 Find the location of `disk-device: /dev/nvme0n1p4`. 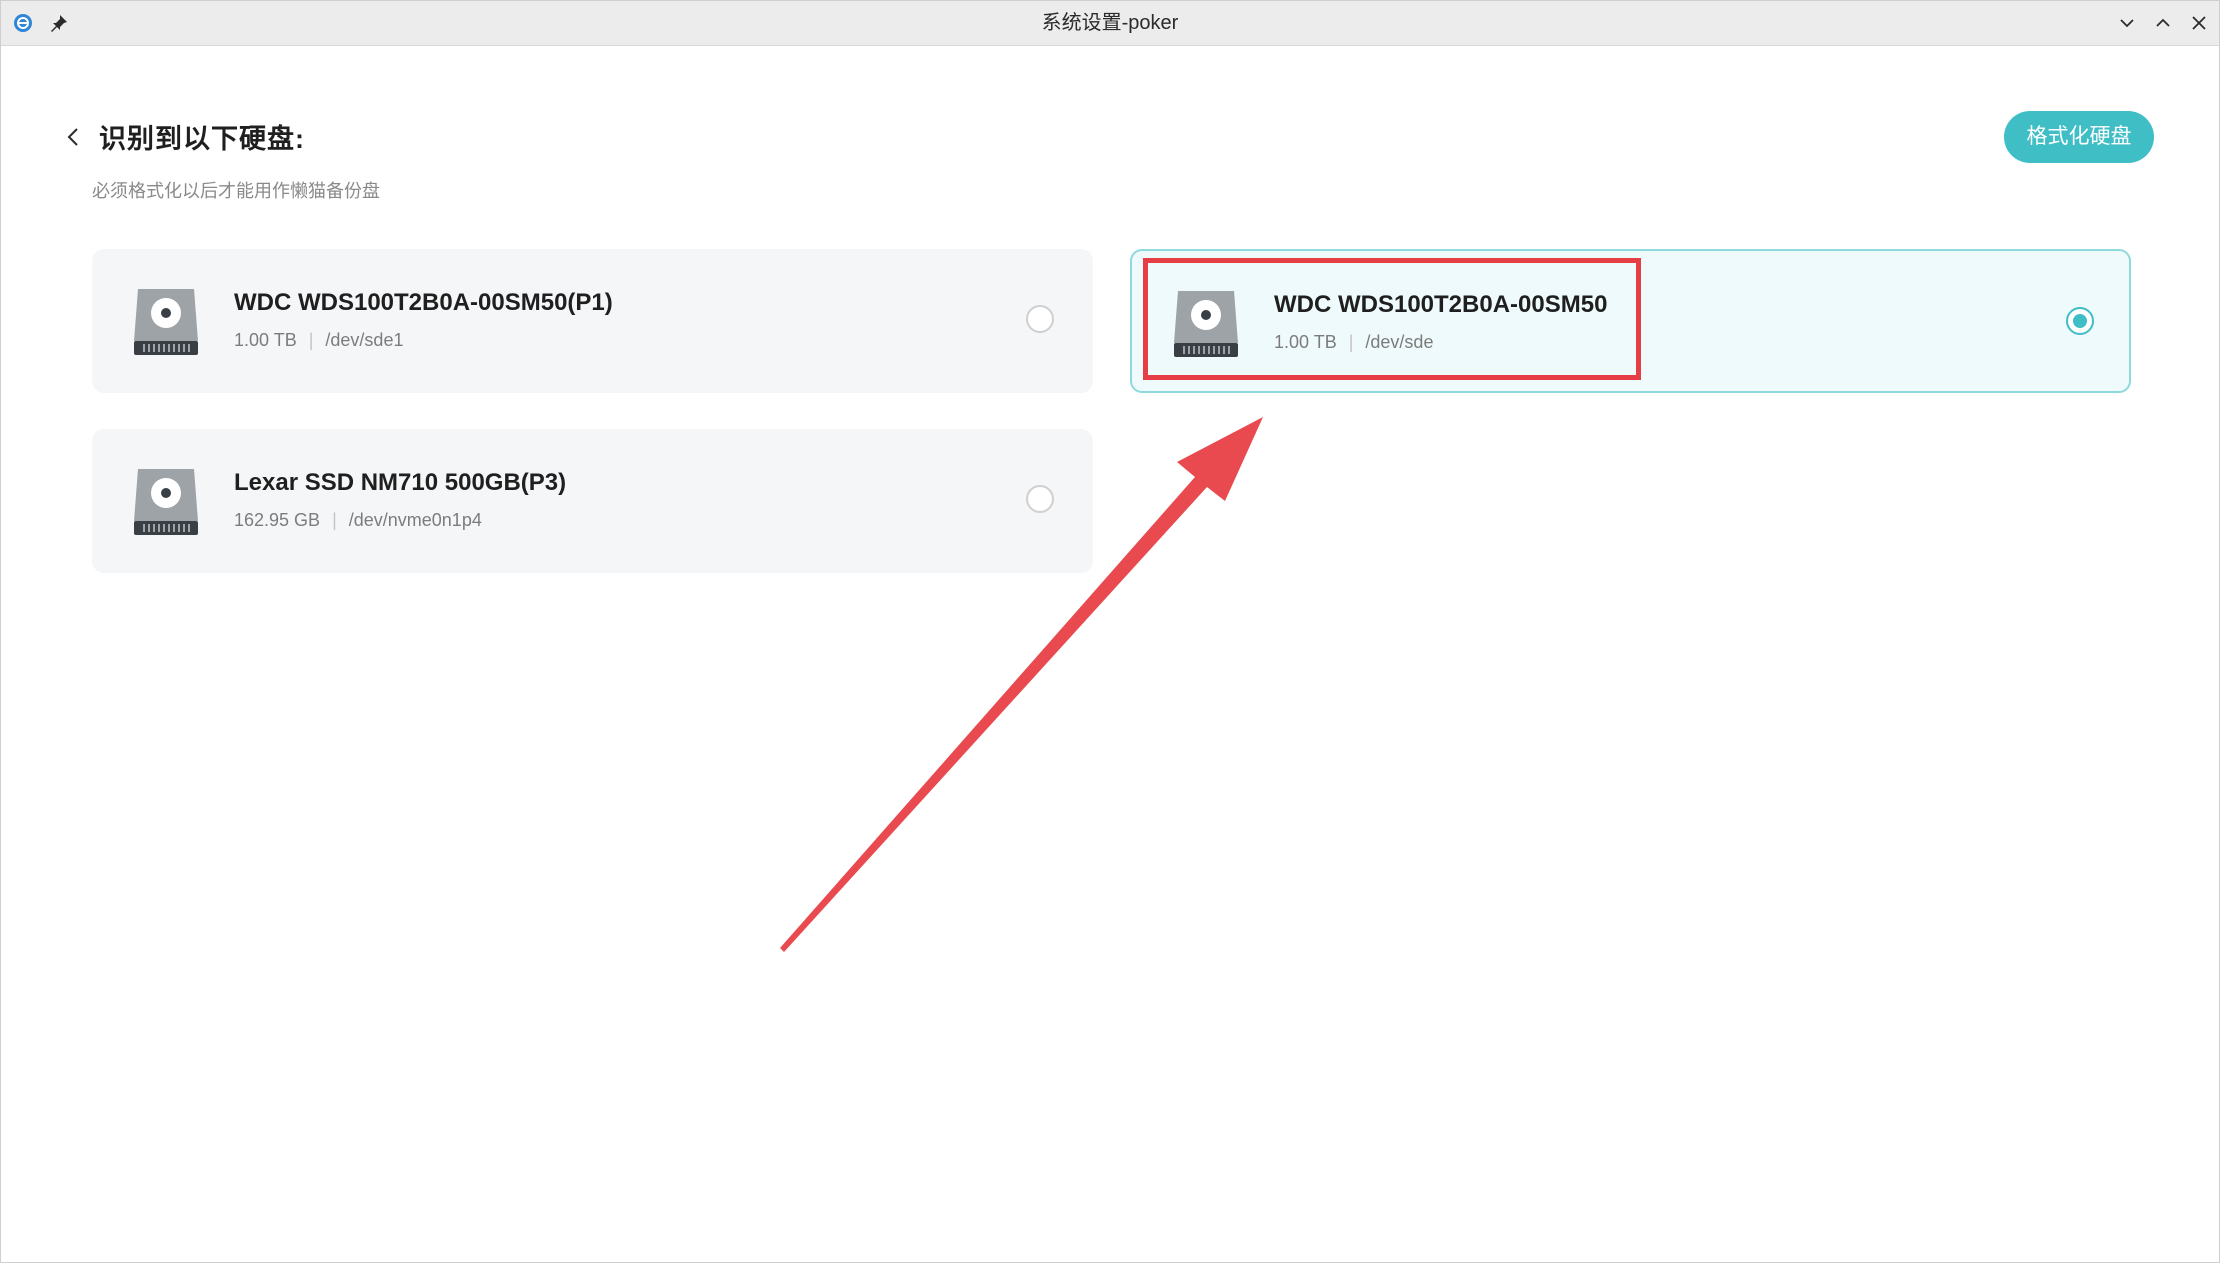

disk-device: /dev/nvme0n1p4 is located at coordinates (415, 520).